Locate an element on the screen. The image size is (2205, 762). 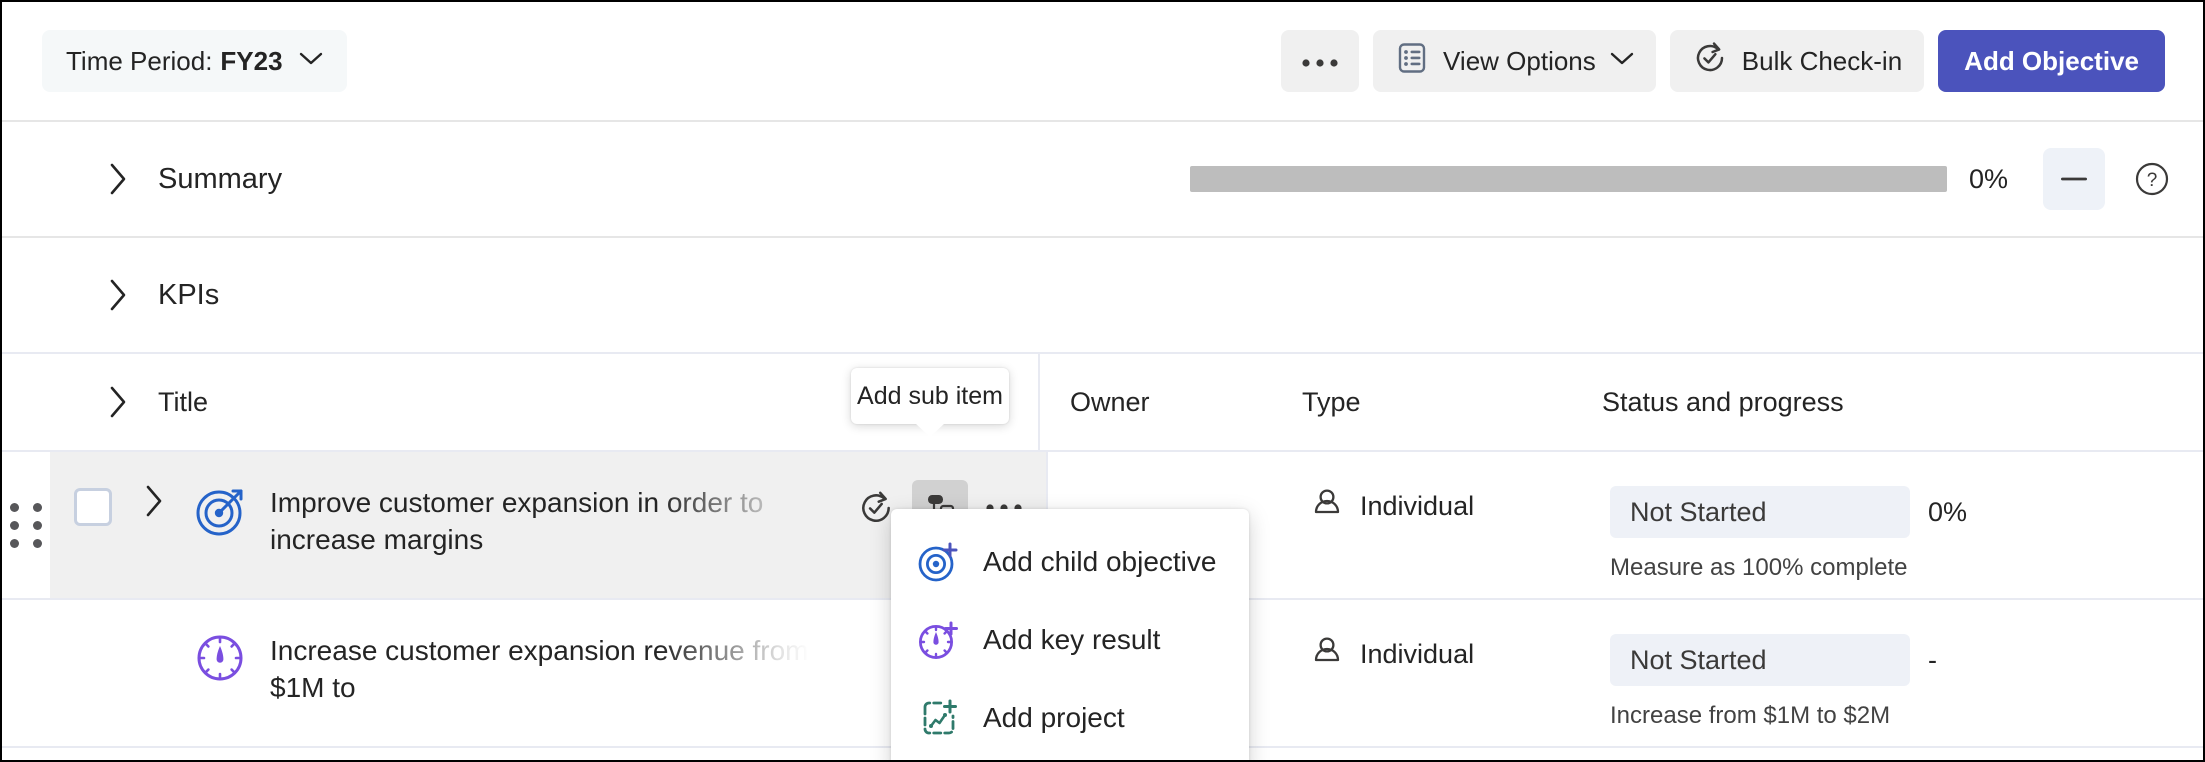
bulk-checkin-button: Bulk Check-in is located at coordinates (1797, 61).